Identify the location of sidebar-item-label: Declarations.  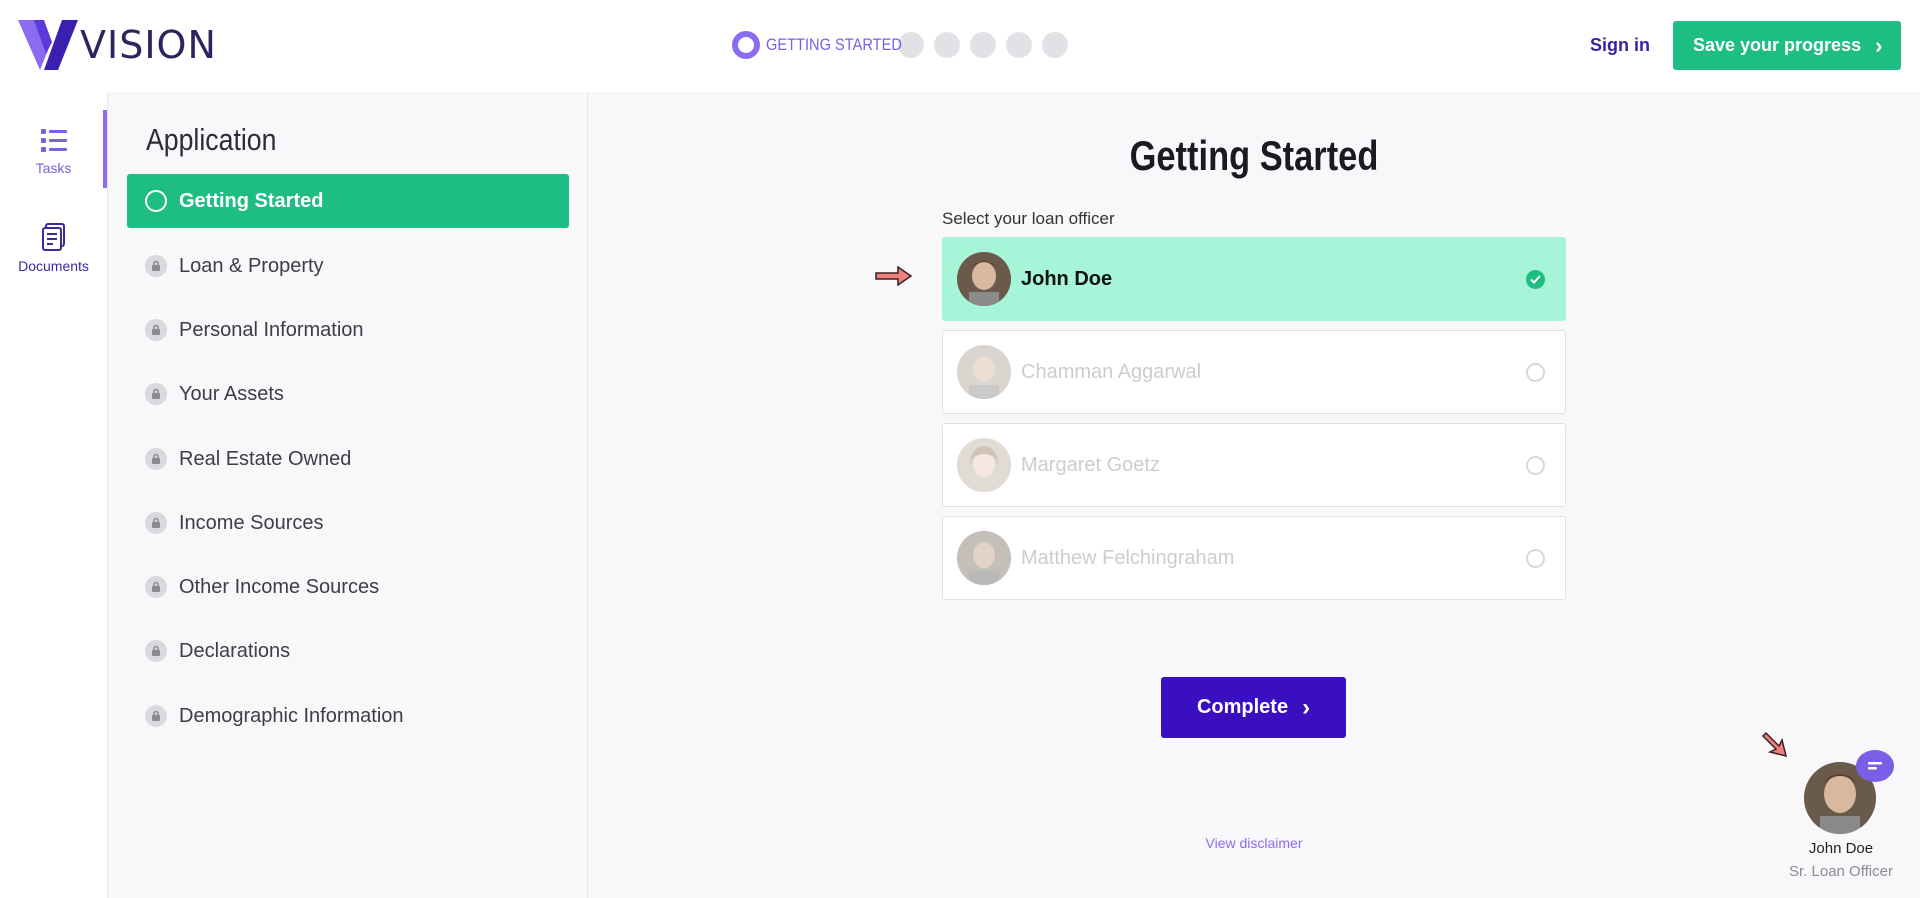
(235, 650).